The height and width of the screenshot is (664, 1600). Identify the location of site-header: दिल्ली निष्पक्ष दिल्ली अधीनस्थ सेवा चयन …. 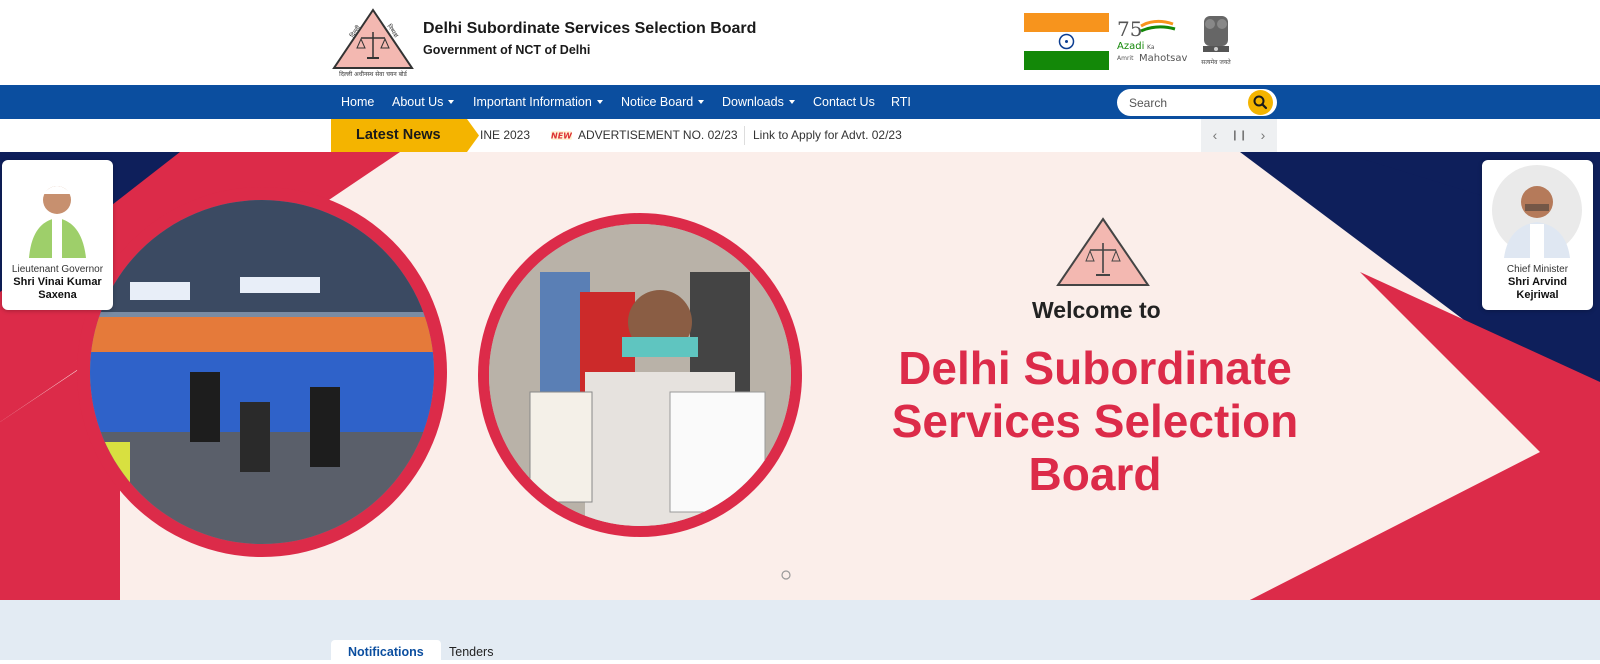
(800, 42).